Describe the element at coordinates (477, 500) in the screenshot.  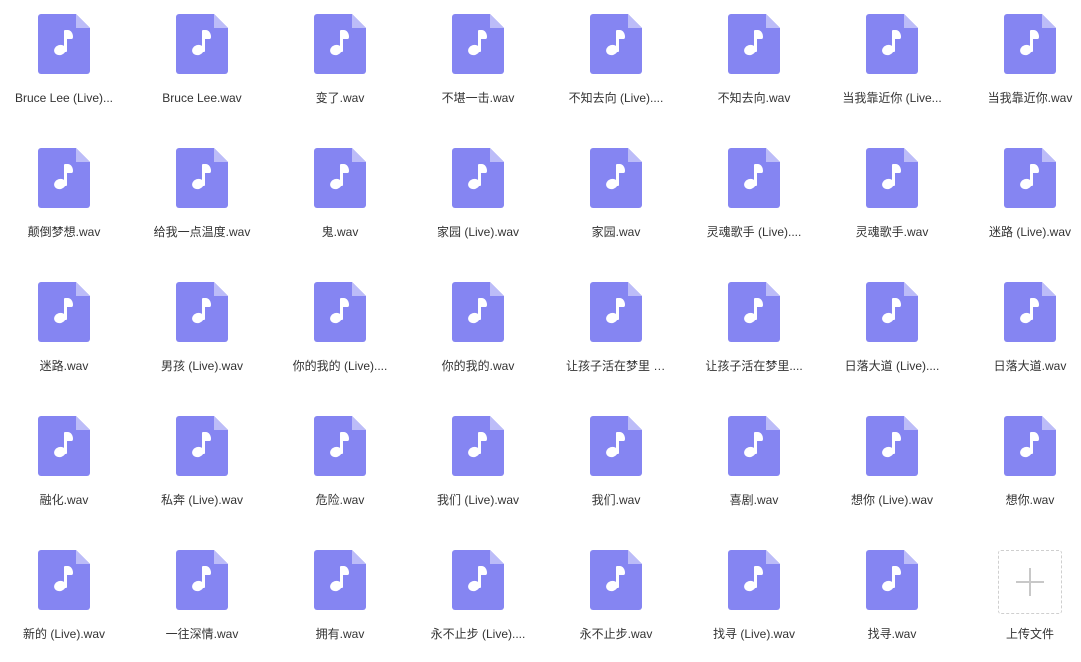
I see `file-name: 我们 (Live).wav` at that location.